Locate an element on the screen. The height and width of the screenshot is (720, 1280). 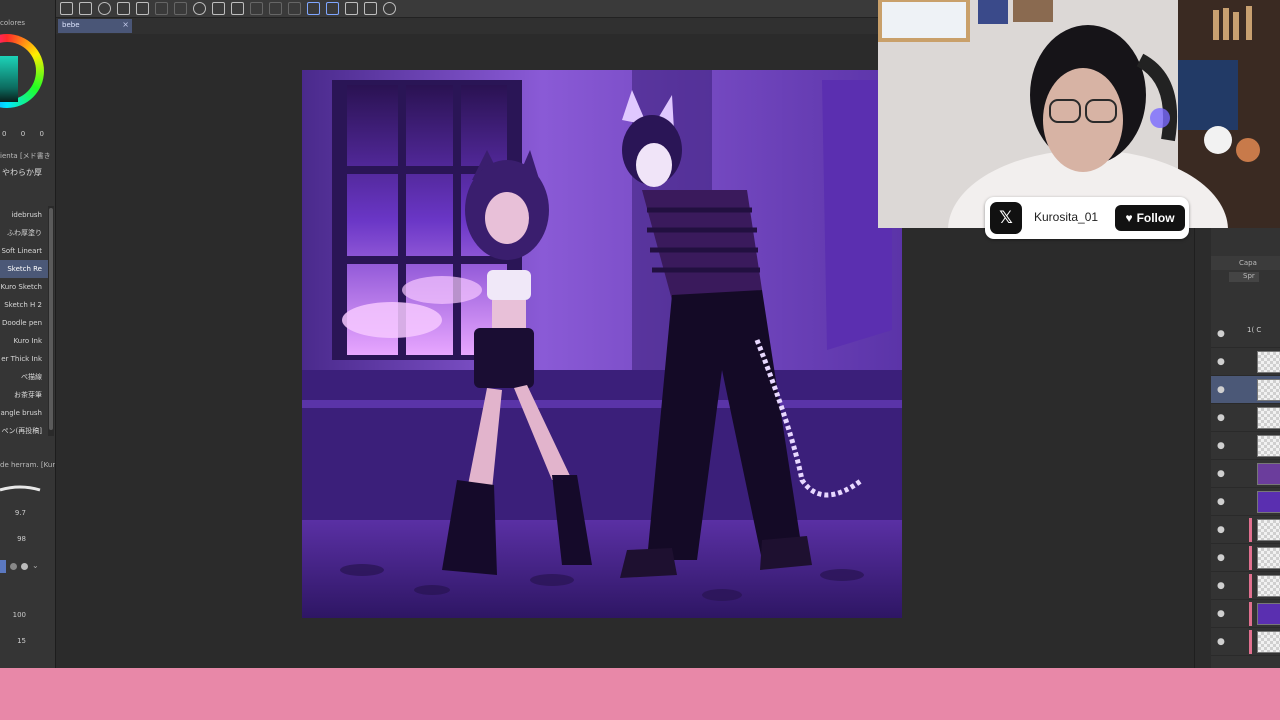
brush-size: 9.7 is located at coordinates (24, 513).